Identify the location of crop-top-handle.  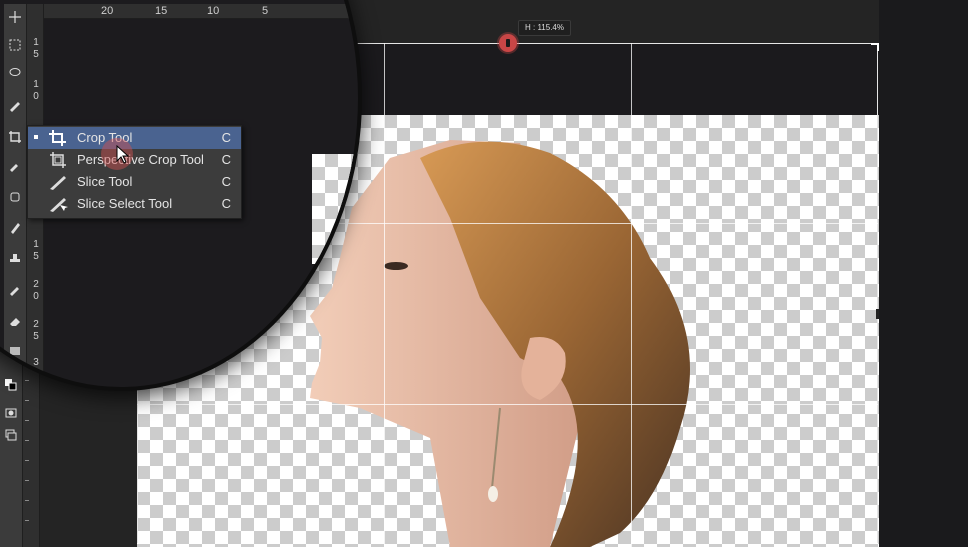
(508, 43).